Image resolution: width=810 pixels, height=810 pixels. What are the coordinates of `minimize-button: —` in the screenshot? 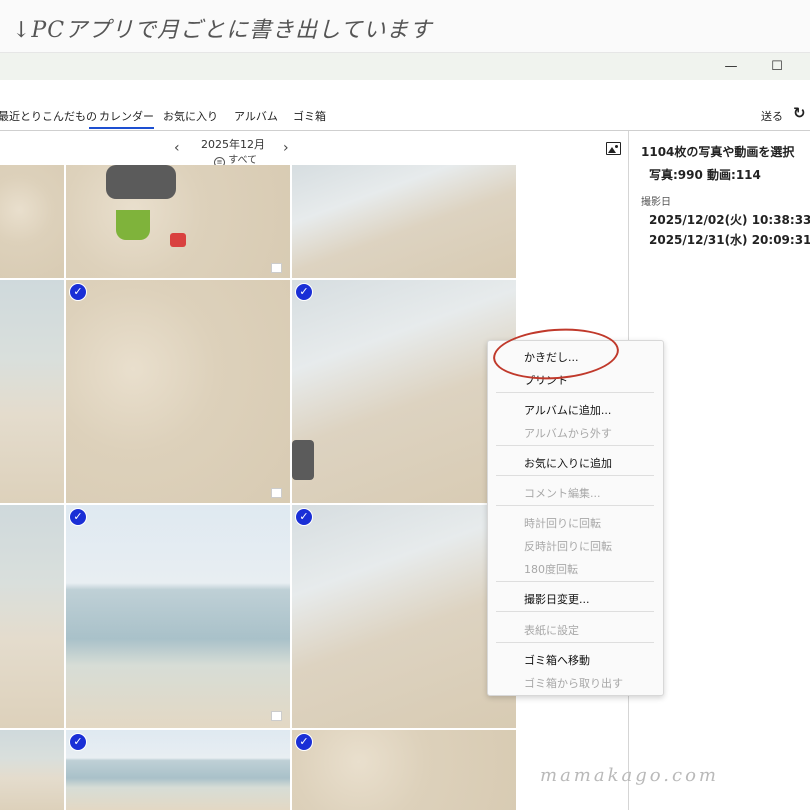 It's located at (731, 66).